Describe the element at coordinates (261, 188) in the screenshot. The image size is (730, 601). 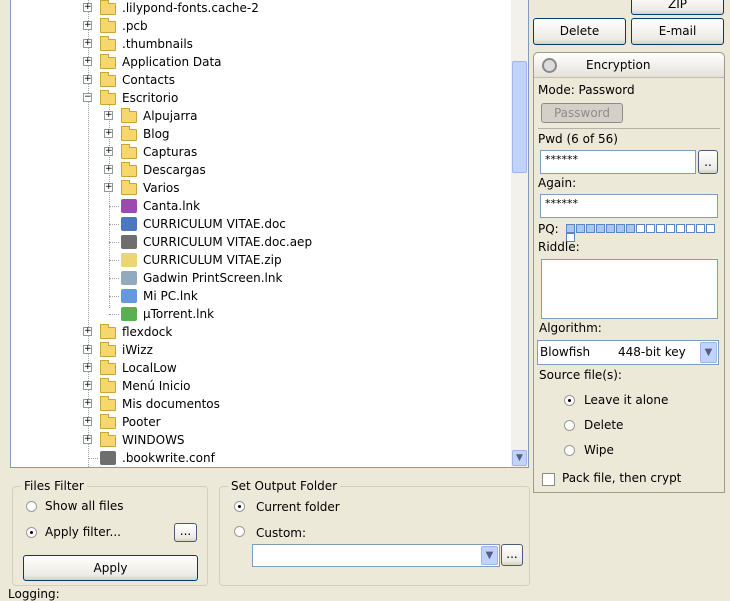
I see `tree-item: + Varios` at that location.